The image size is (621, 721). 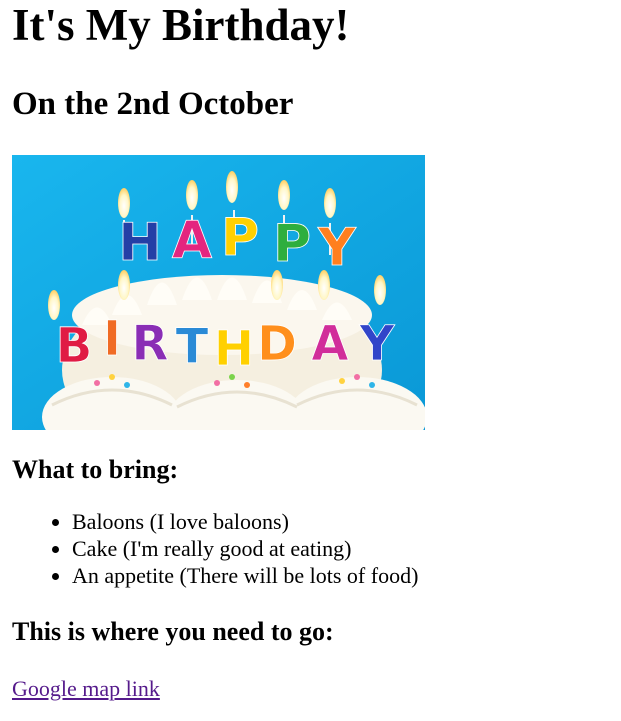 I want to click on google-map-link: Google map link, so click(x=86, y=688).